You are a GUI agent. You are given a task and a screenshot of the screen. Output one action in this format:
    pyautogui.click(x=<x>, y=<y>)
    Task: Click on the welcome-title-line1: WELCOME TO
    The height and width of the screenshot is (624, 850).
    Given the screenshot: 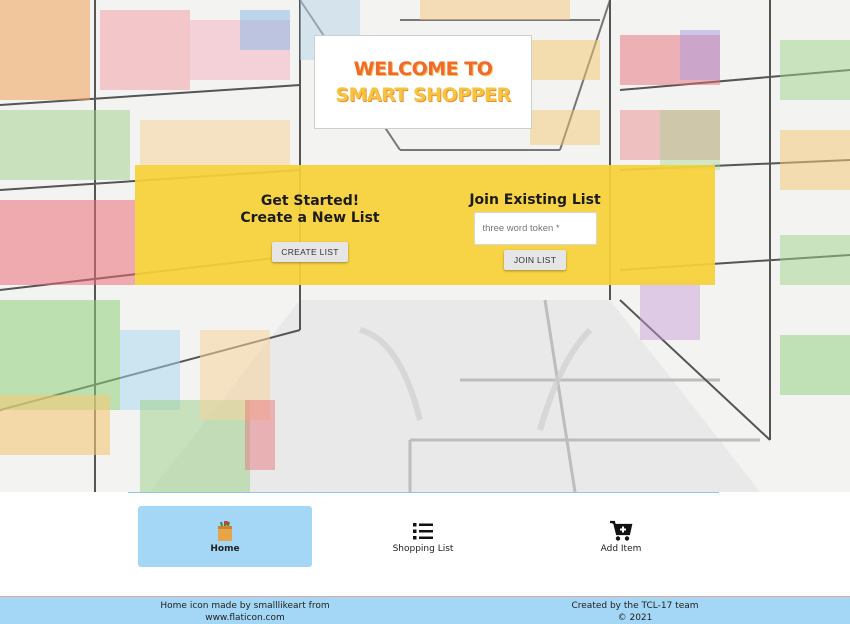 What is the action you would take?
    pyautogui.click(x=423, y=69)
    